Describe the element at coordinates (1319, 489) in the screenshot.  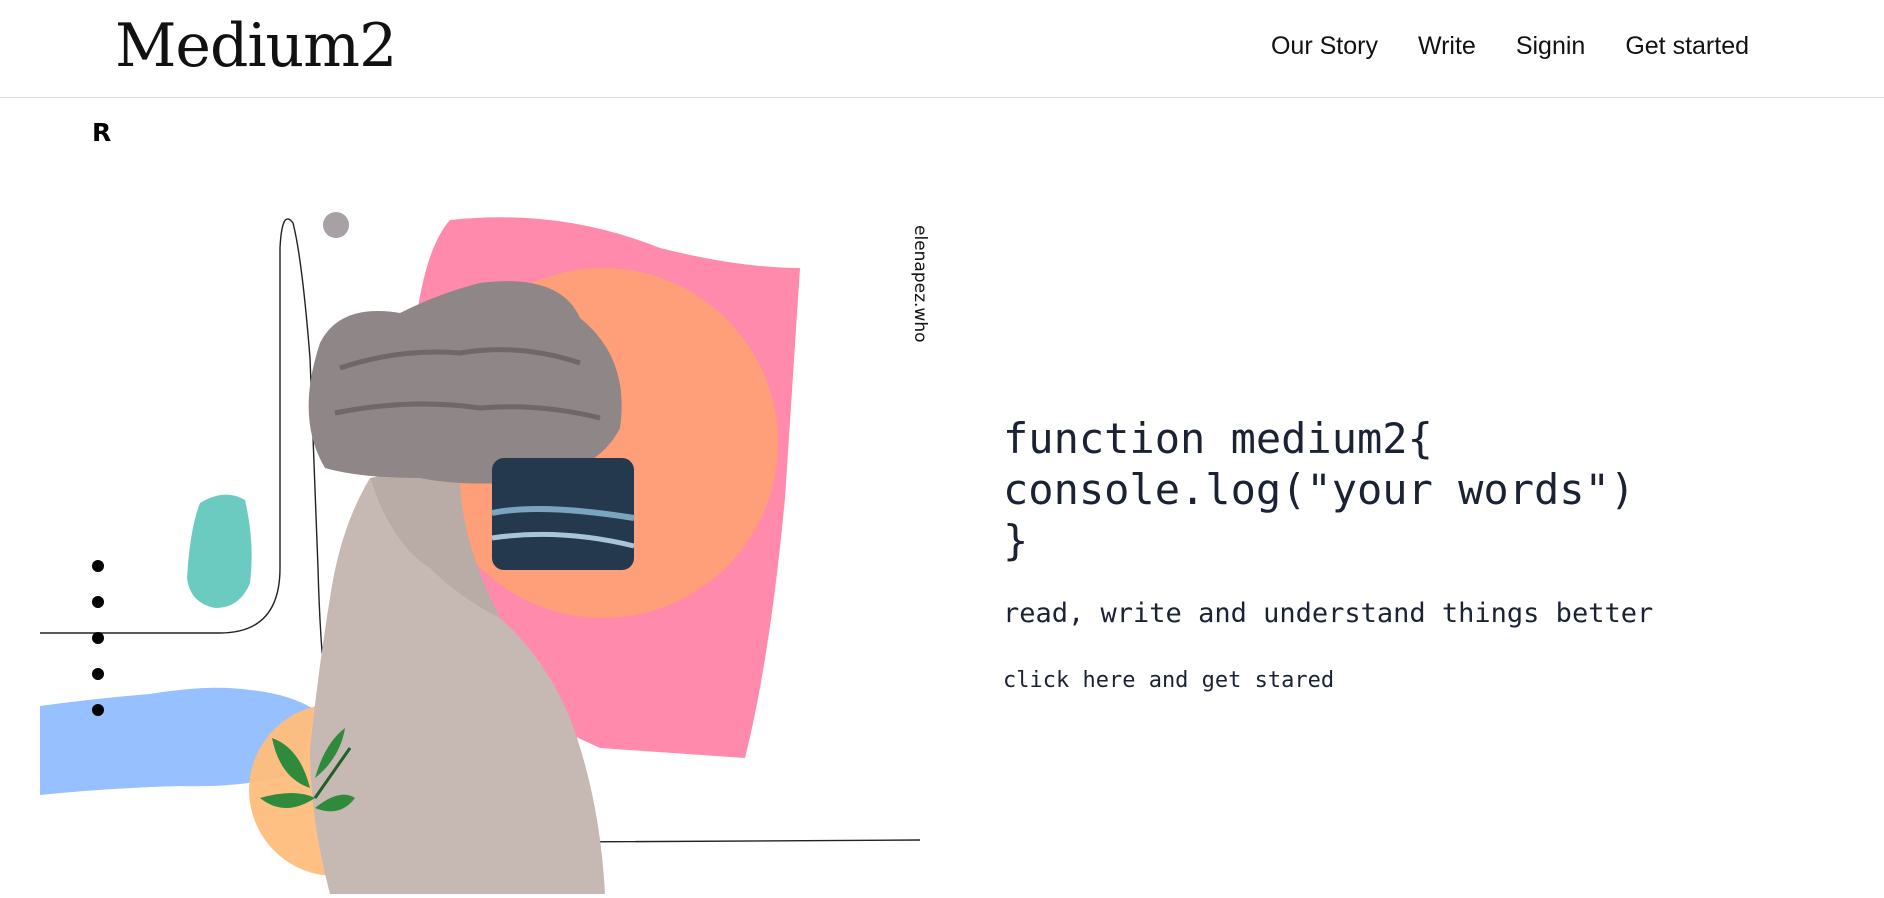
I see `hero-code-line-2: console.log("your words")` at that location.